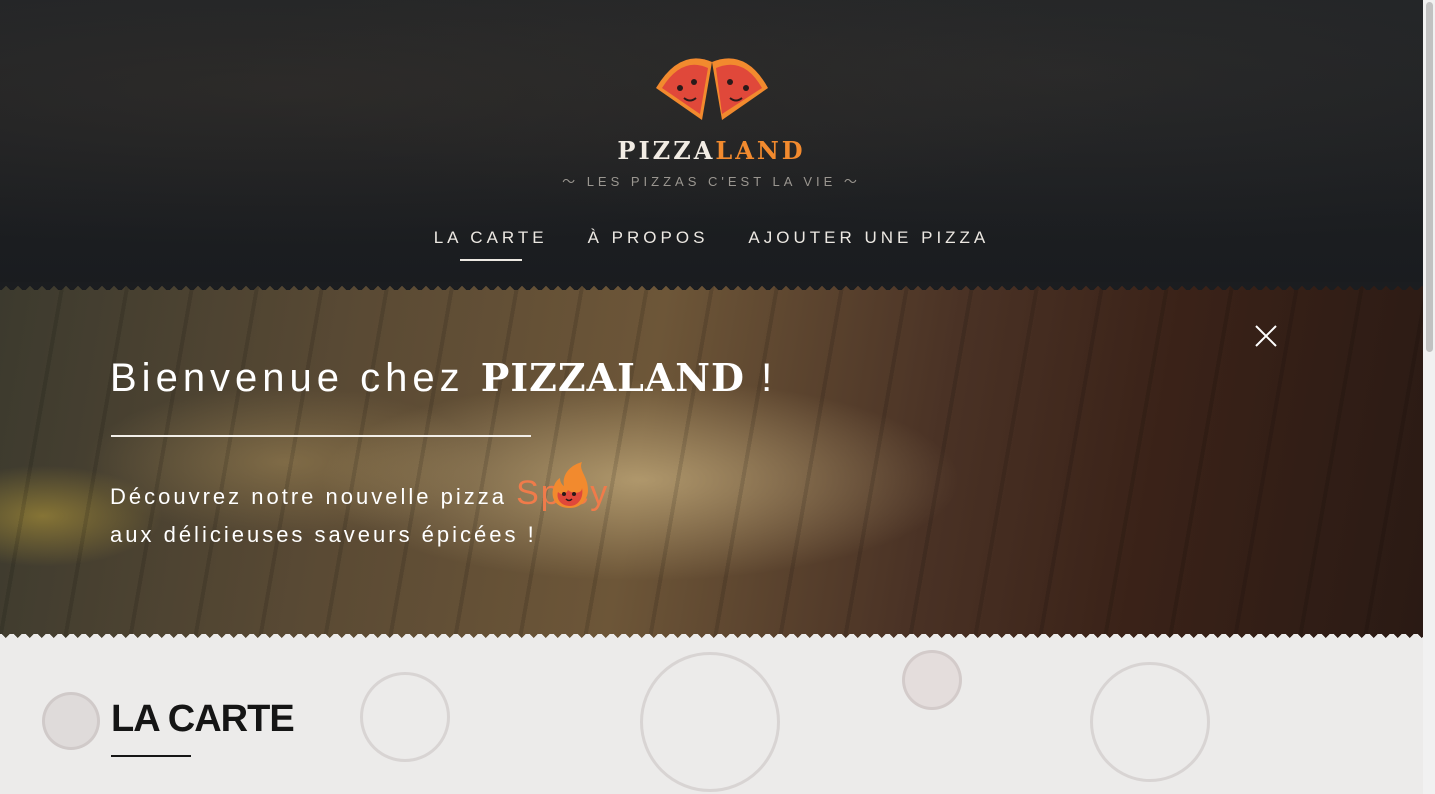 The width and height of the screenshot is (1435, 794). Describe the element at coordinates (711, 638) in the screenshot. I see `hero-bottom-edge` at that location.